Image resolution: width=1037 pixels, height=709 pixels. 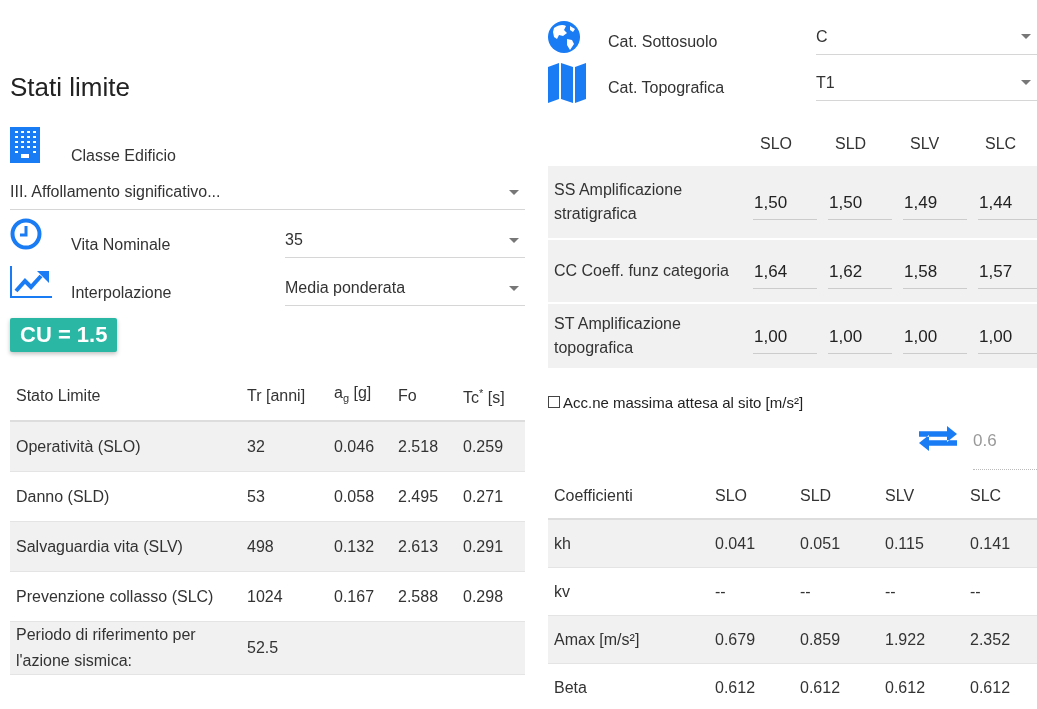 I want to click on value-field: 1,62, so click(x=860, y=271).